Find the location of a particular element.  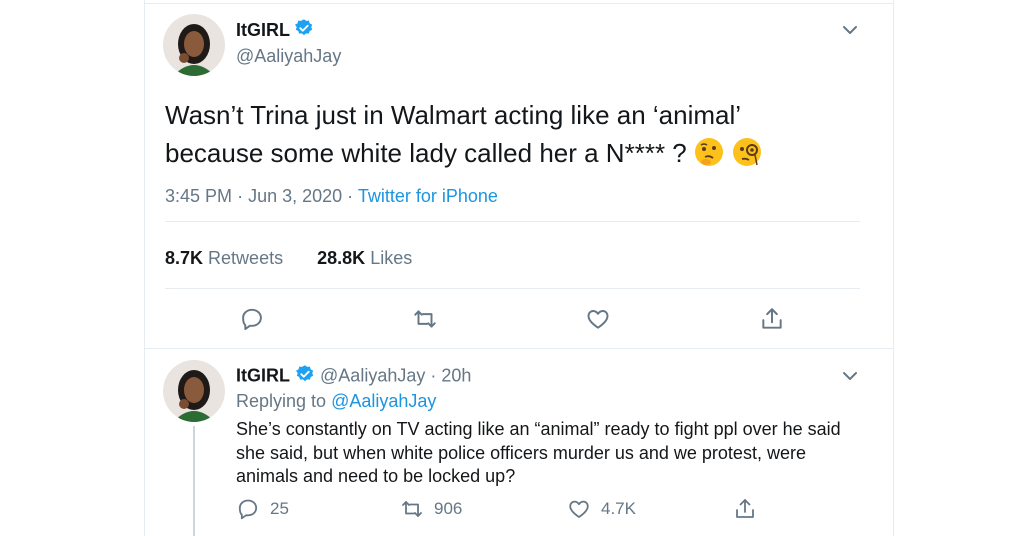

retweets-count: 8.7K is located at coordinates (184, 258).